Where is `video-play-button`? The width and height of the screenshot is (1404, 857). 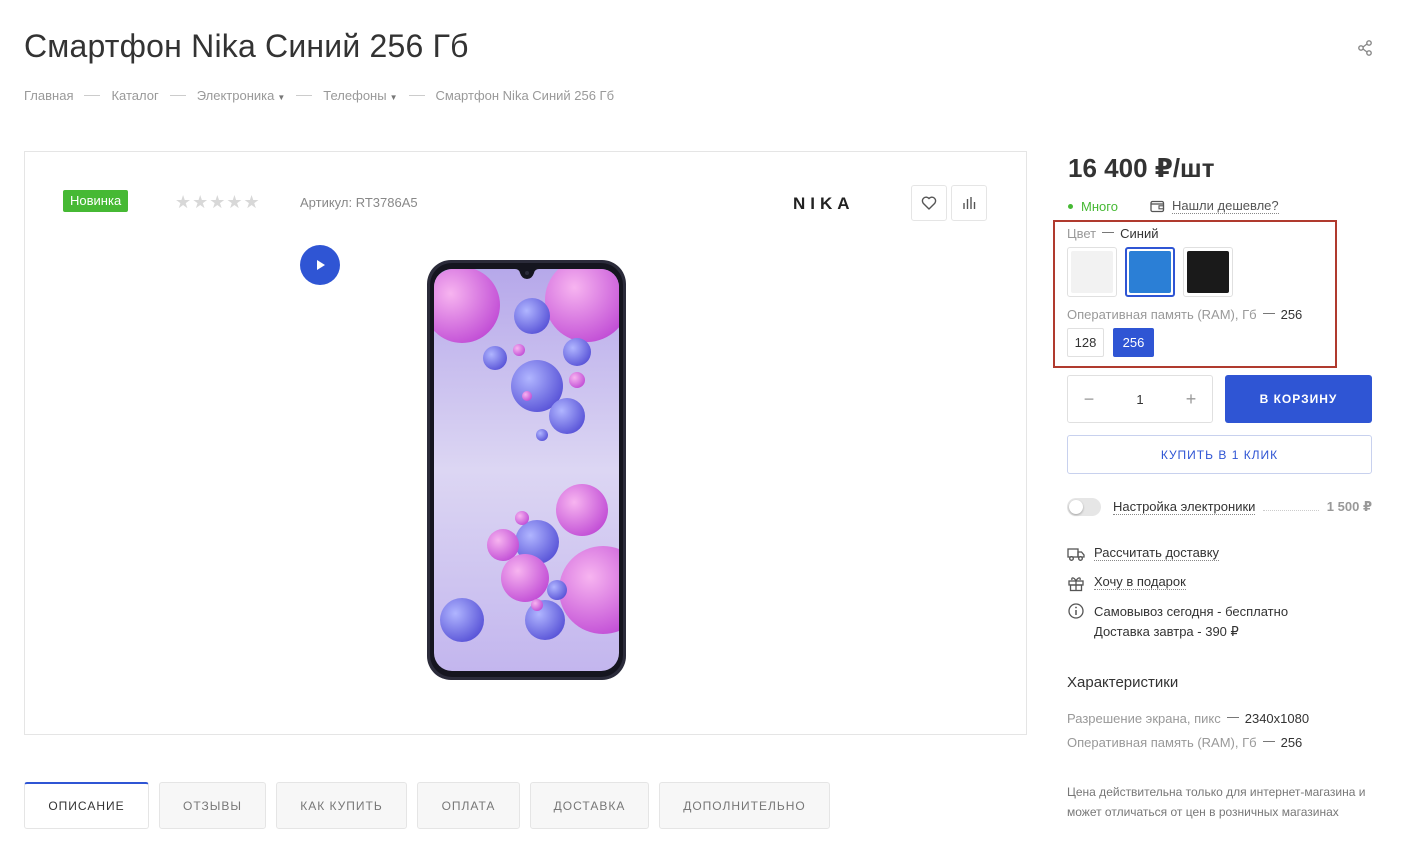
video-play-button is located at coordinates (320, 265).